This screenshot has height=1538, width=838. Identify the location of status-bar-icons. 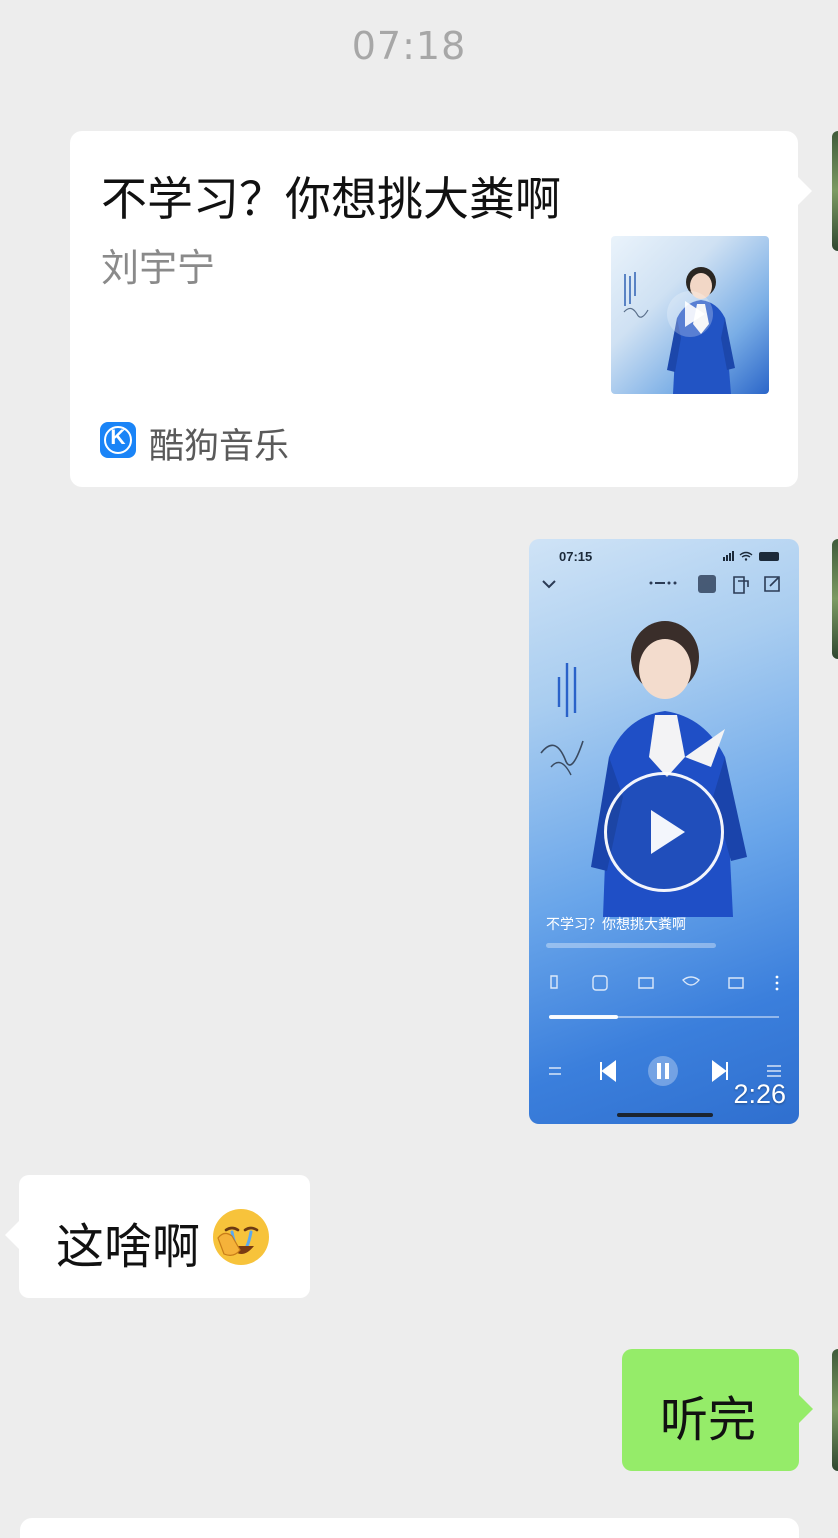
(751, 556).